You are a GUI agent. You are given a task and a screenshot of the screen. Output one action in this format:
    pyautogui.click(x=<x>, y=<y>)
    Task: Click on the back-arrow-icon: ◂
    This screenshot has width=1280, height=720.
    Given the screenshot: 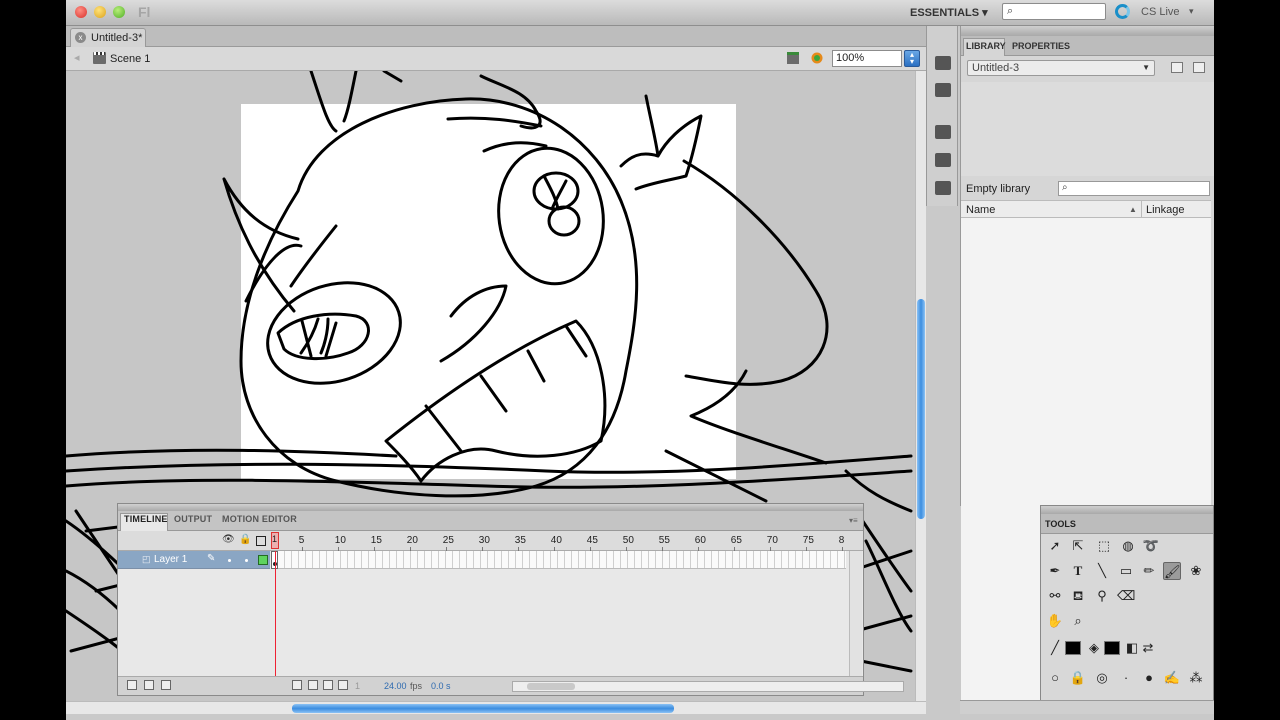 What is the action you would take?
    pyautogui.click(x=77, y=57)
    